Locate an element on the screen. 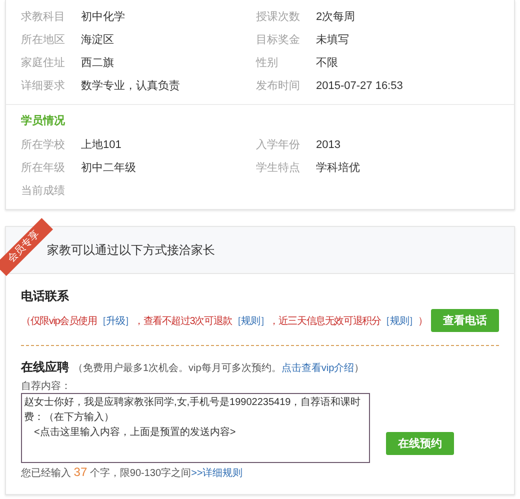 Image resolution: width=520 pixels, height=499 pixels. section-title: 在线应聘 is located at coordinates (45, 367).